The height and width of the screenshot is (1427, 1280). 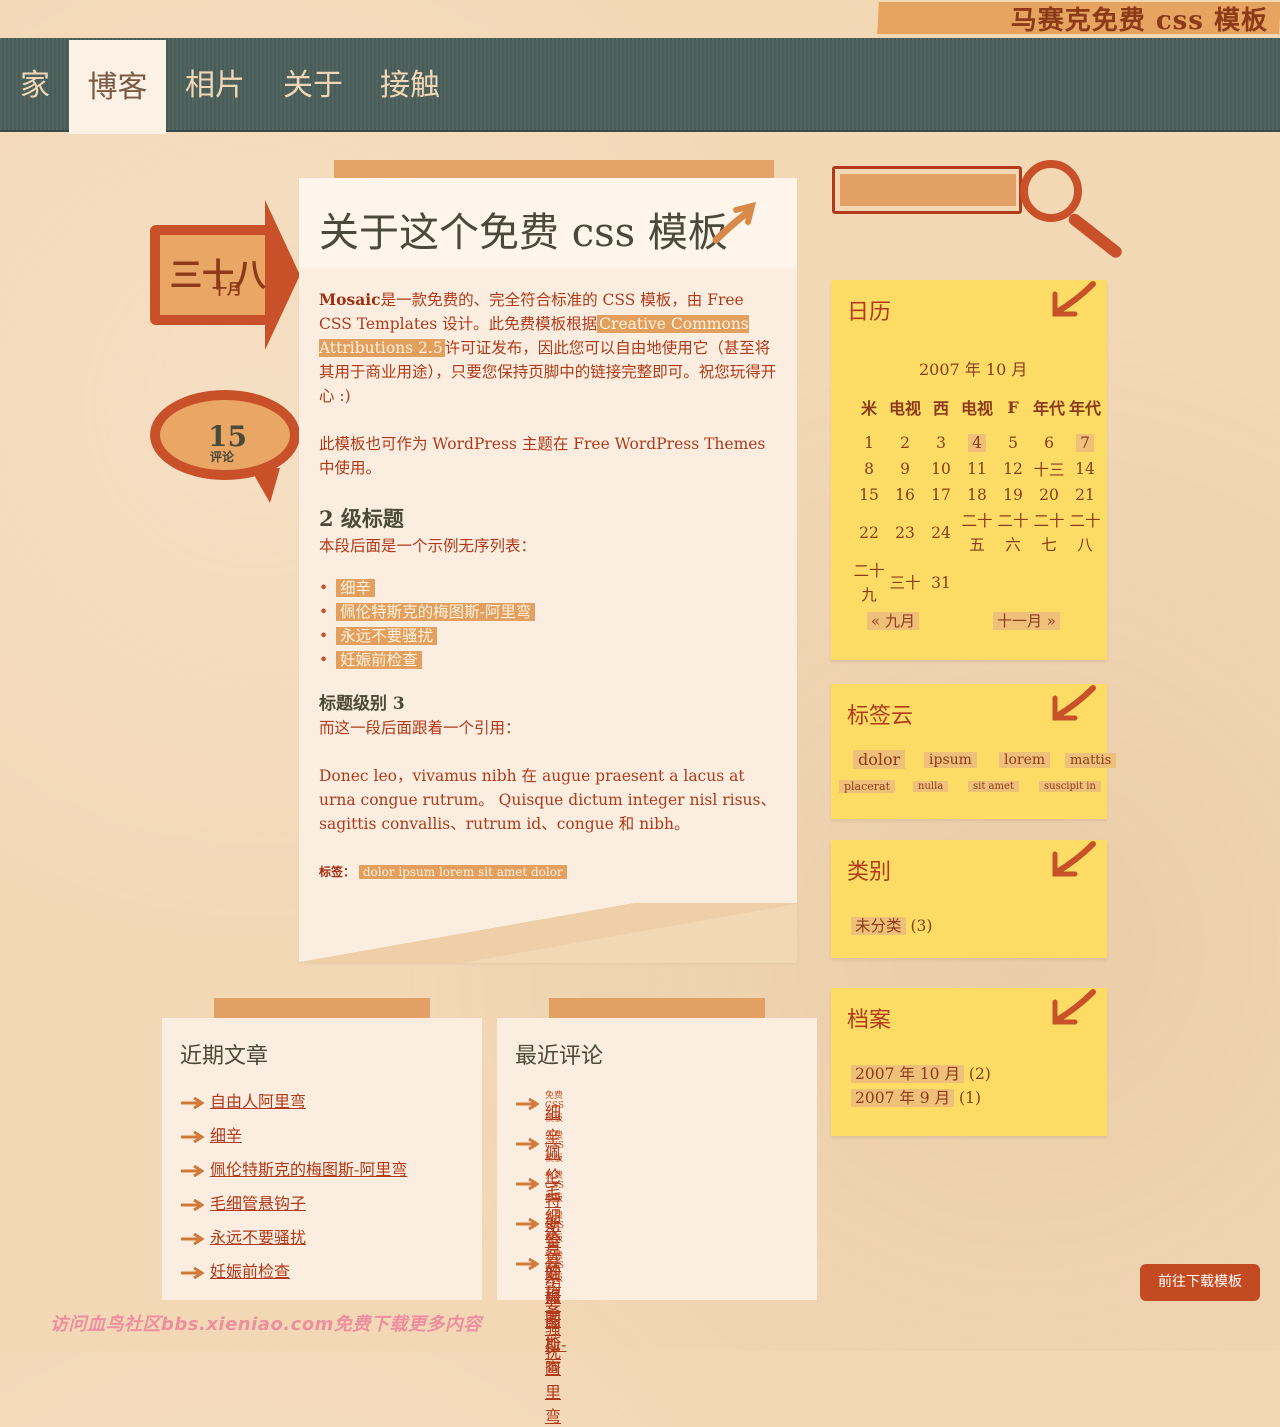 I want to click on search-icon-handle, so click(x=1095, y=236).